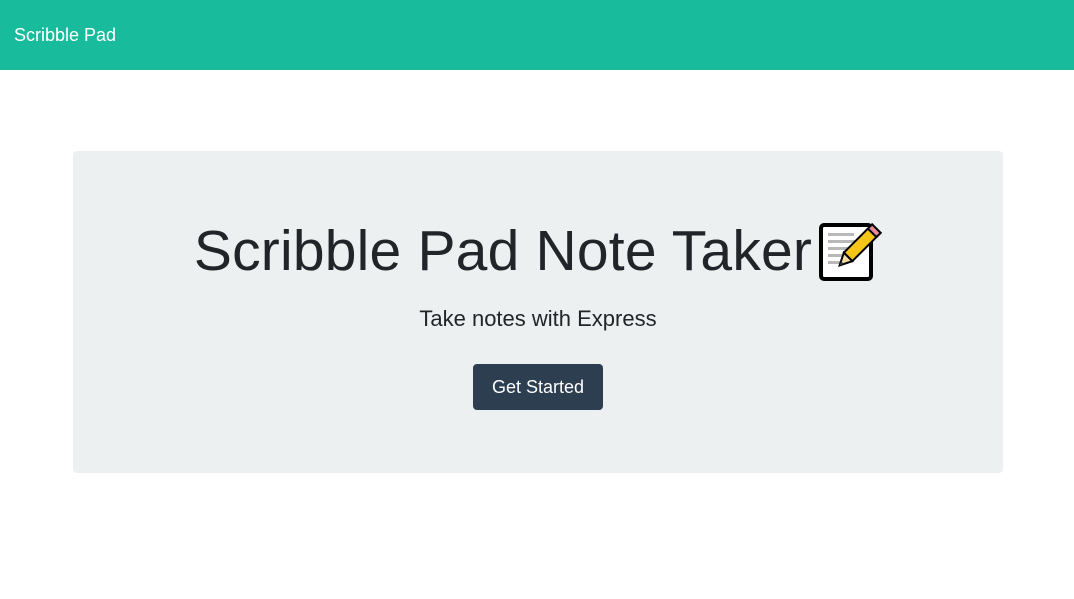  I want to click on memo-pencil-icon, so click(850, 251).